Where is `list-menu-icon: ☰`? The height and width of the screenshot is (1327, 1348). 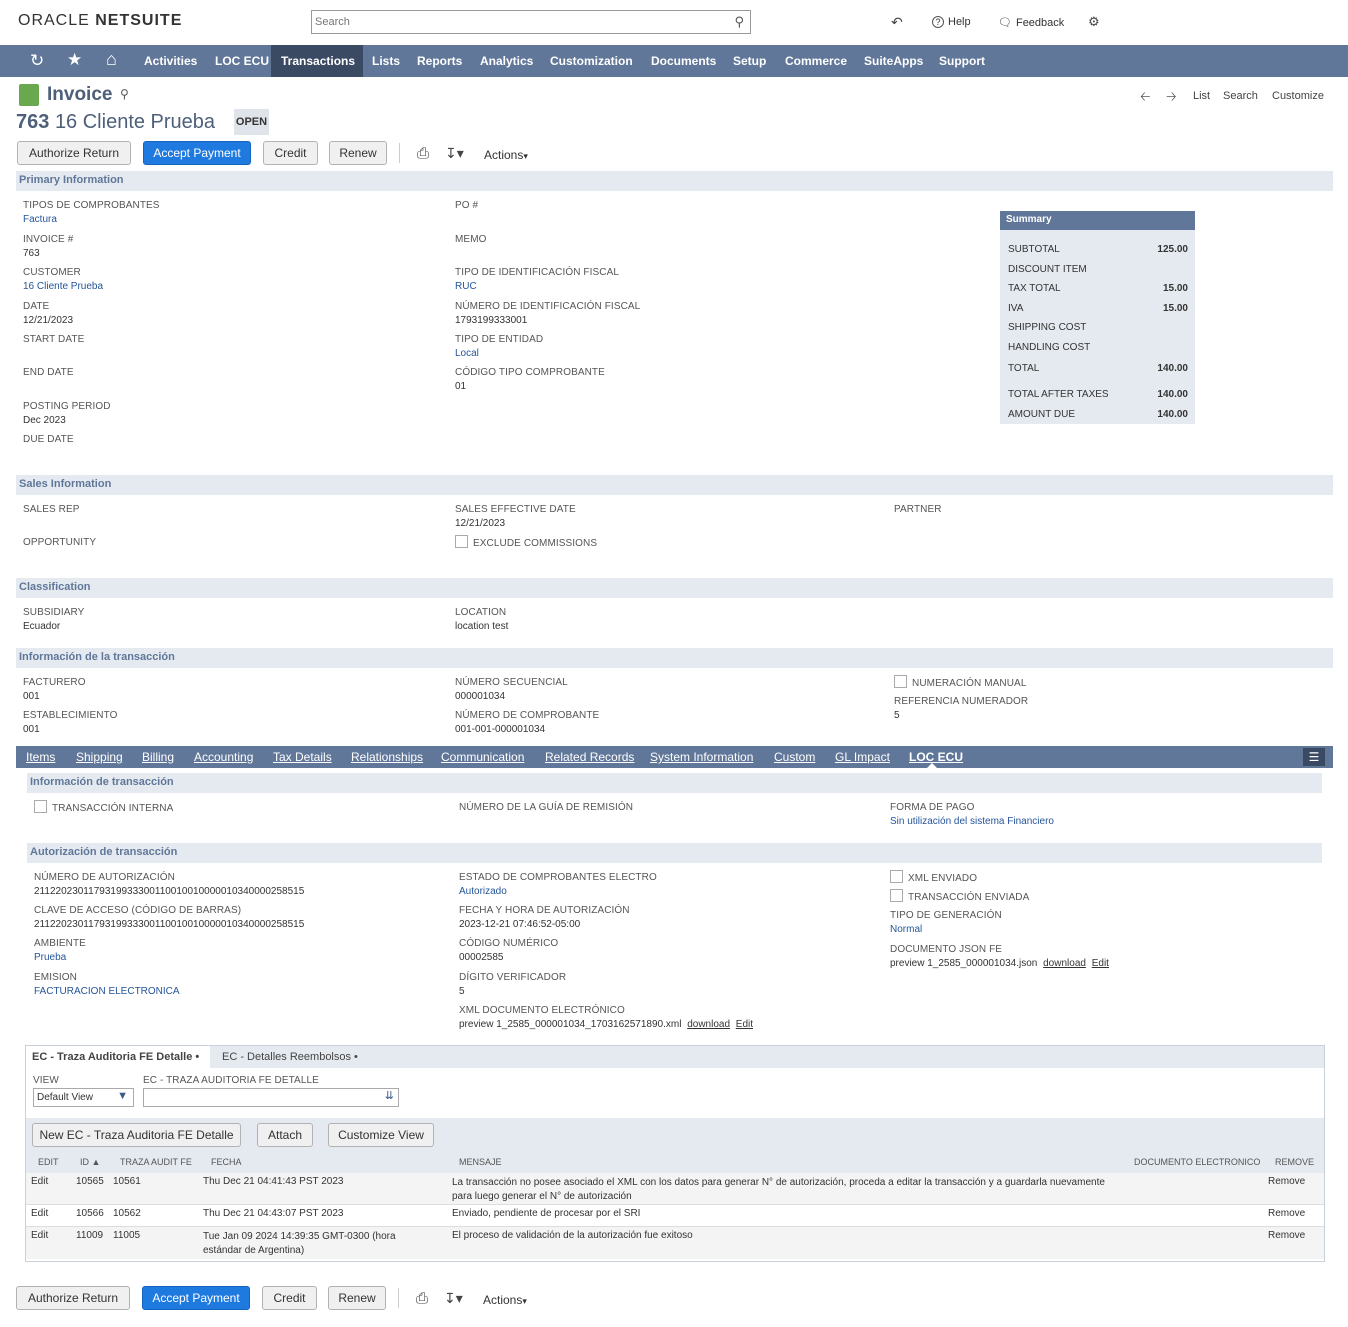 list-menu-icon: ☰ is located at coordinates (1314, 757).